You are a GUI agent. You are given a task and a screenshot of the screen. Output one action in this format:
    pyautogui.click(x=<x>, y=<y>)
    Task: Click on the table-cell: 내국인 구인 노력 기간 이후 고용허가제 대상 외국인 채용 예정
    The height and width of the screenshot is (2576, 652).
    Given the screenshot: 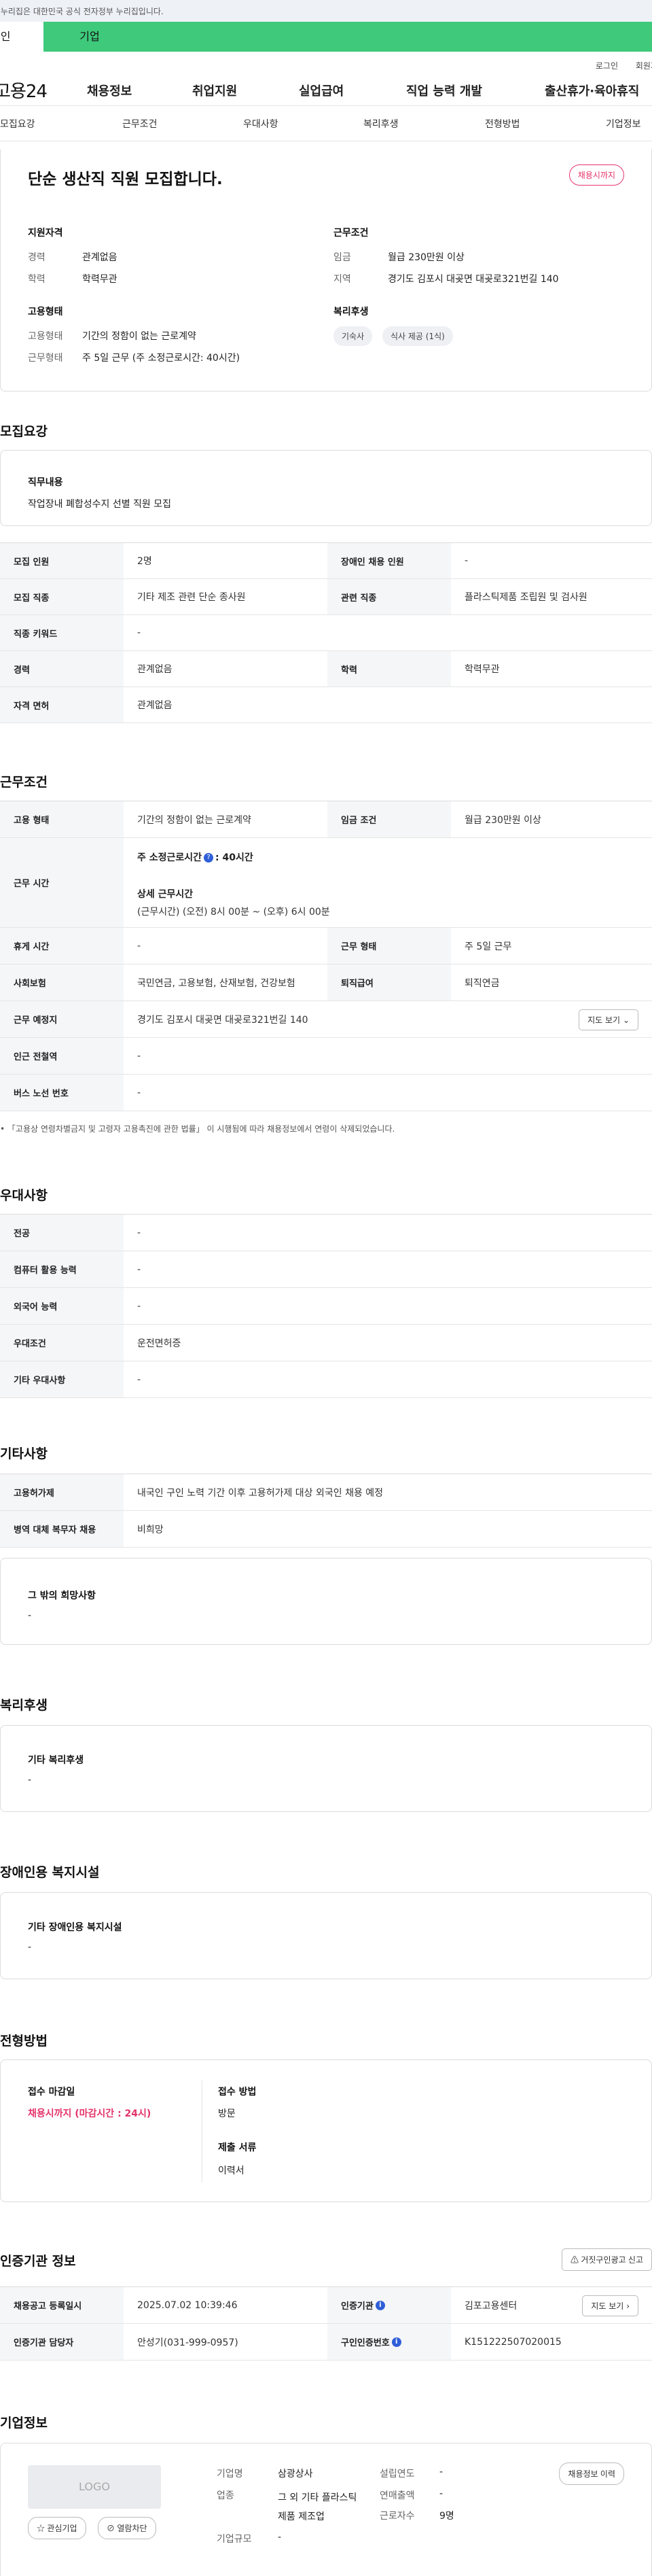 What is the action you would take?
    pyautogui.click(x=260, y=1493)
    